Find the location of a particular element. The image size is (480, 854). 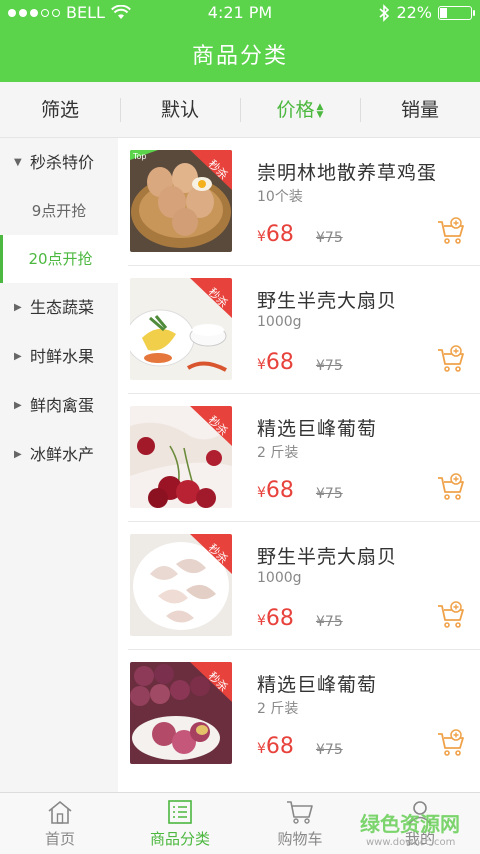

product-name: 崇明林地散养草鸡蛋 is located at coordinates (347, 173).